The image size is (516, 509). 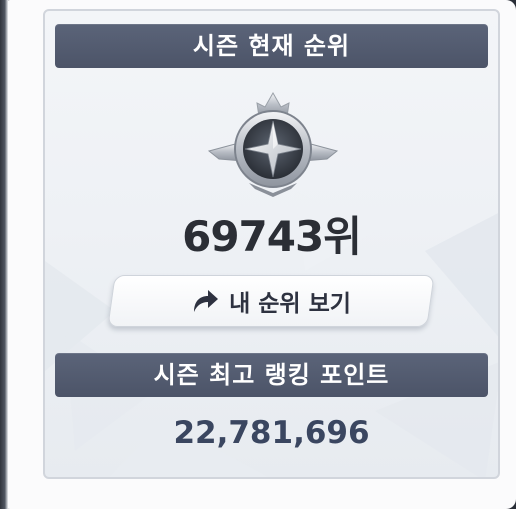 I want to click on view-my-rank-label: 내 순위 보기, so click(x=290, y=304).